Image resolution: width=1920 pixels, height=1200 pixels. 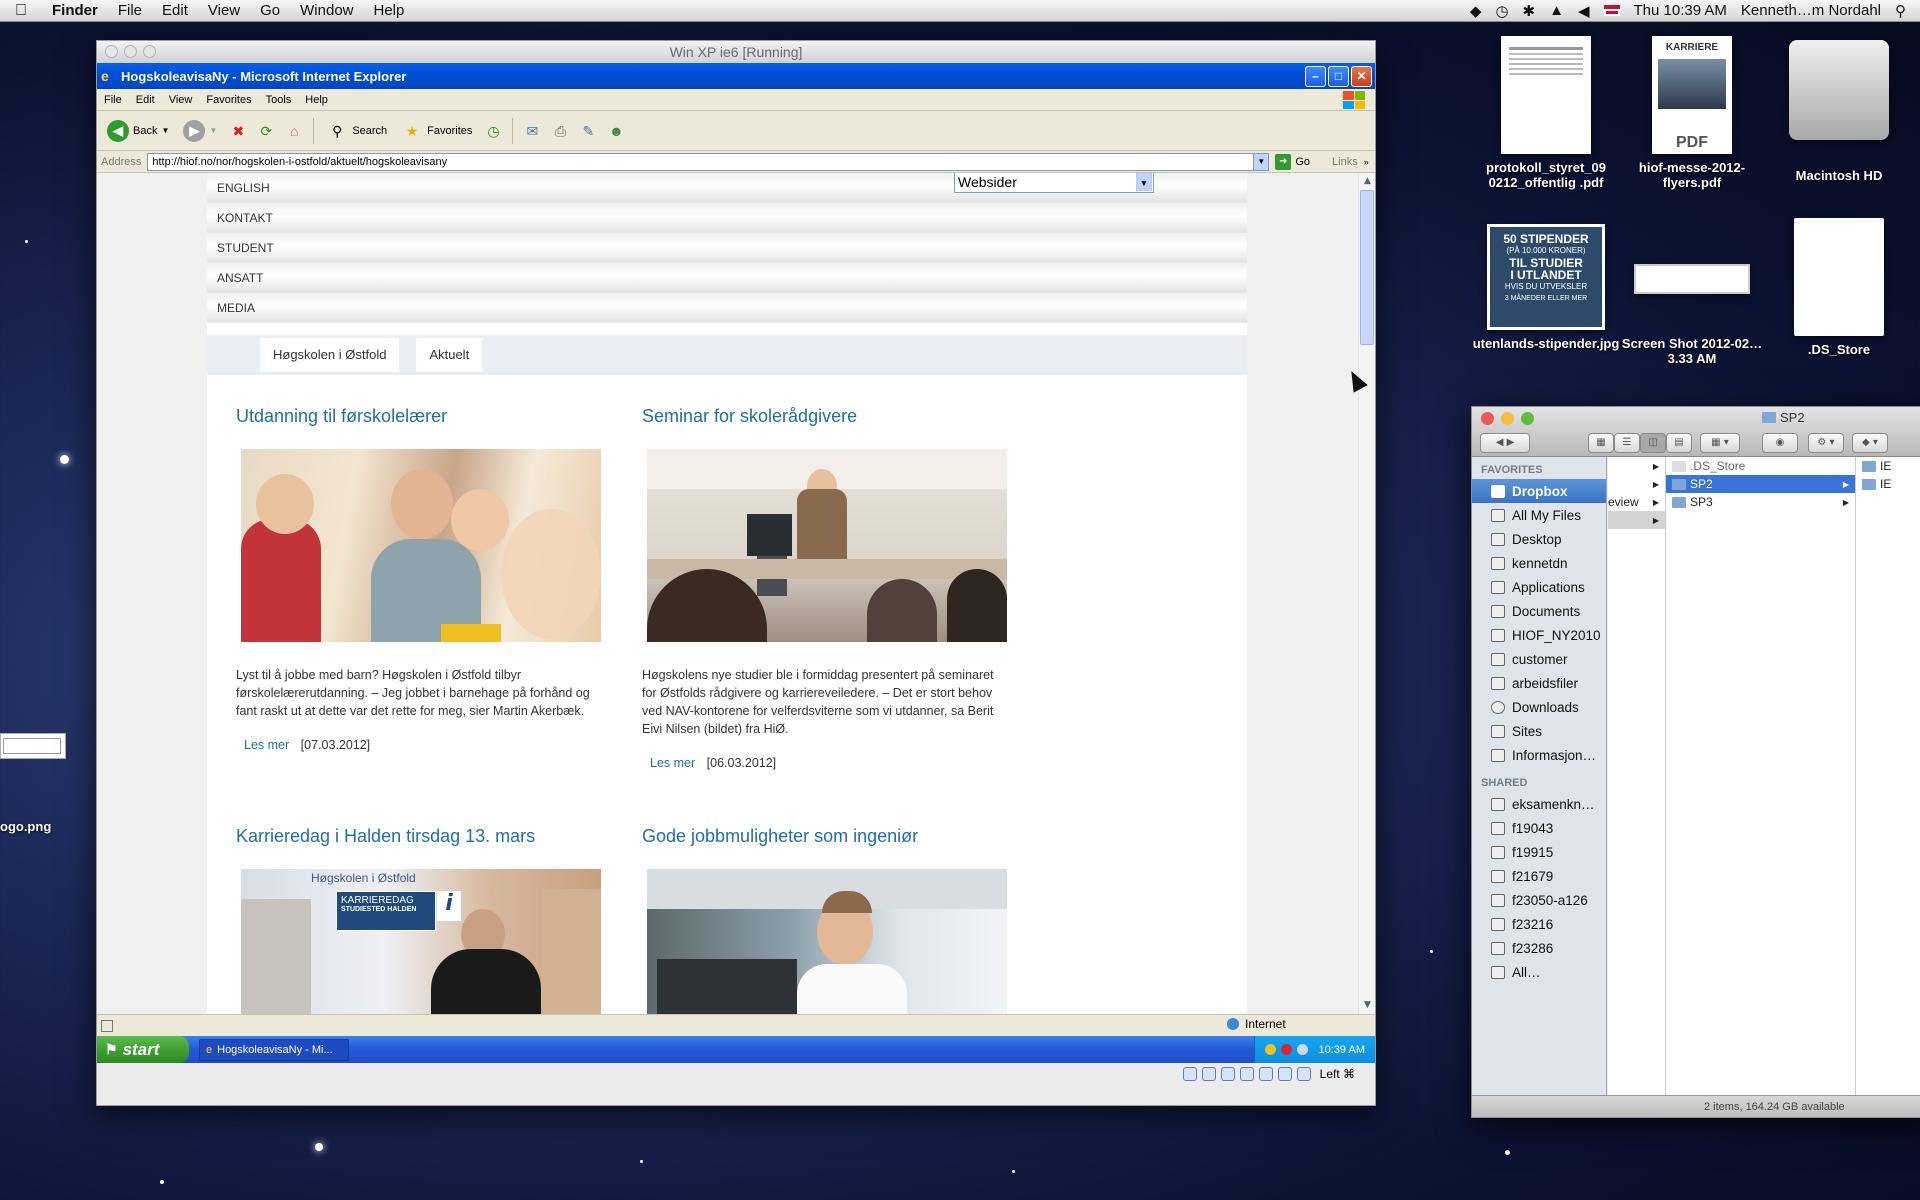 What do you see at coordinates (1342, 1050) in the screenshot?
I see `tray-clock: 10:39 AM` at bounding box center [1342, 1050].